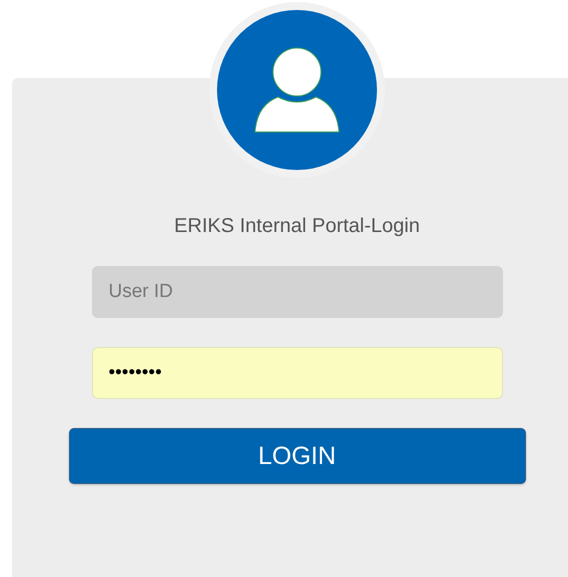 The image size is (568, 577). What do you see at coordinates (297, 292) in the screenshot?
I see `user-id-field: User ID` at bounding box center [297, 292].